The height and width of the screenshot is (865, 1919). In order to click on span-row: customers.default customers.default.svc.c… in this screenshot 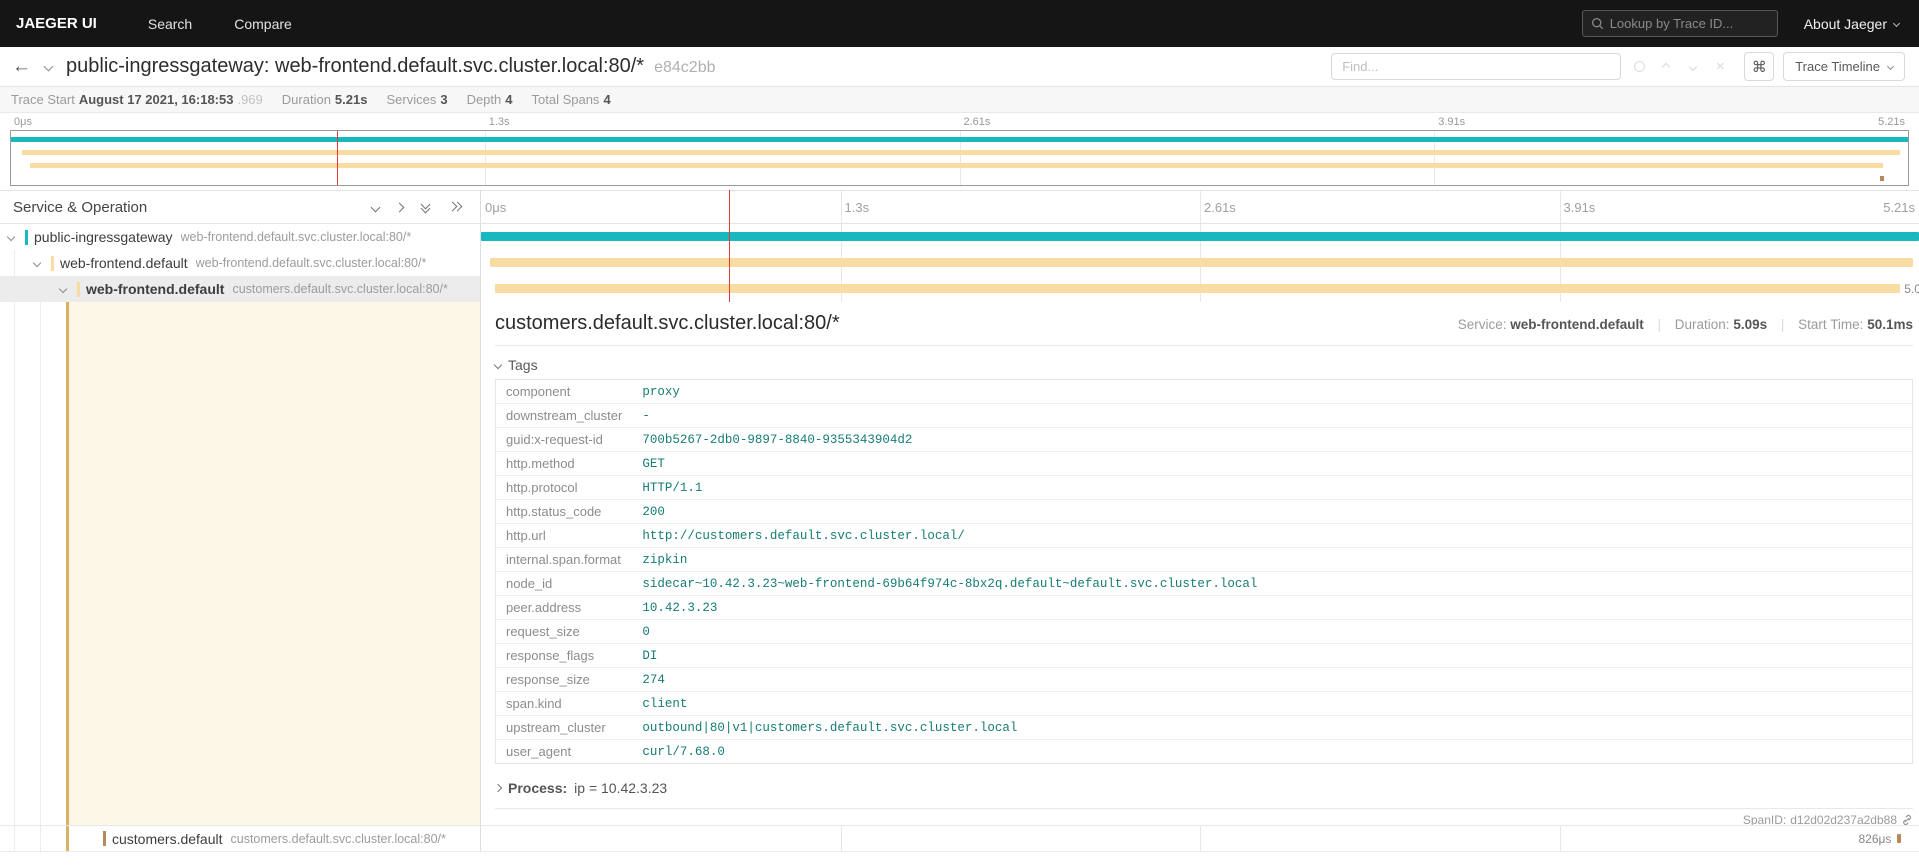, I will do `click(959, 839)`.